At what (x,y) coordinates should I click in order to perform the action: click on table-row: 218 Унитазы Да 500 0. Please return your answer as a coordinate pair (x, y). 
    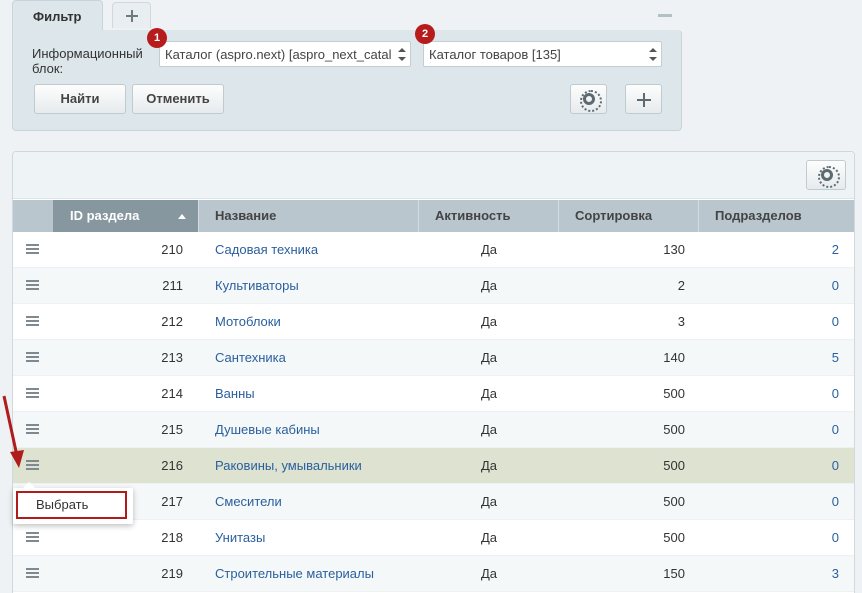
    Looking at the image, I should click on (433, 538).